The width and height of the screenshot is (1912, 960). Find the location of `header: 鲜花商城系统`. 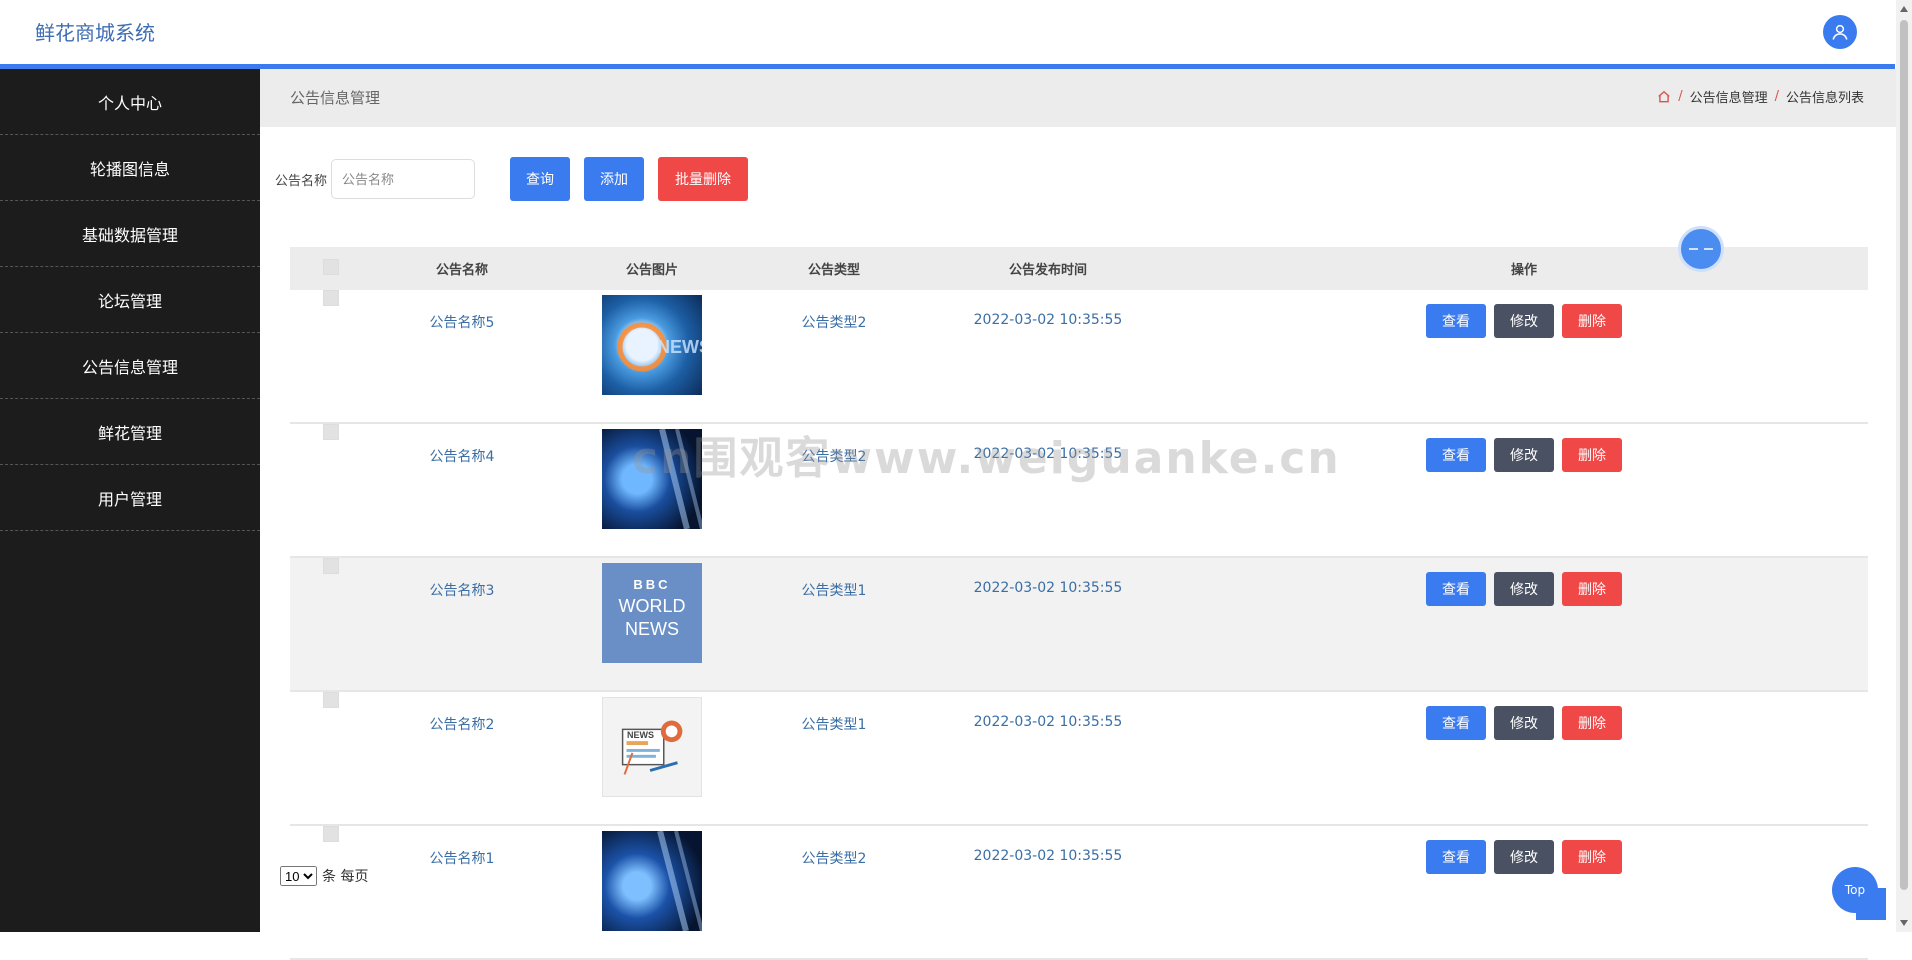

header: 鲜花商城系统 is located at coordinates (947, 34).